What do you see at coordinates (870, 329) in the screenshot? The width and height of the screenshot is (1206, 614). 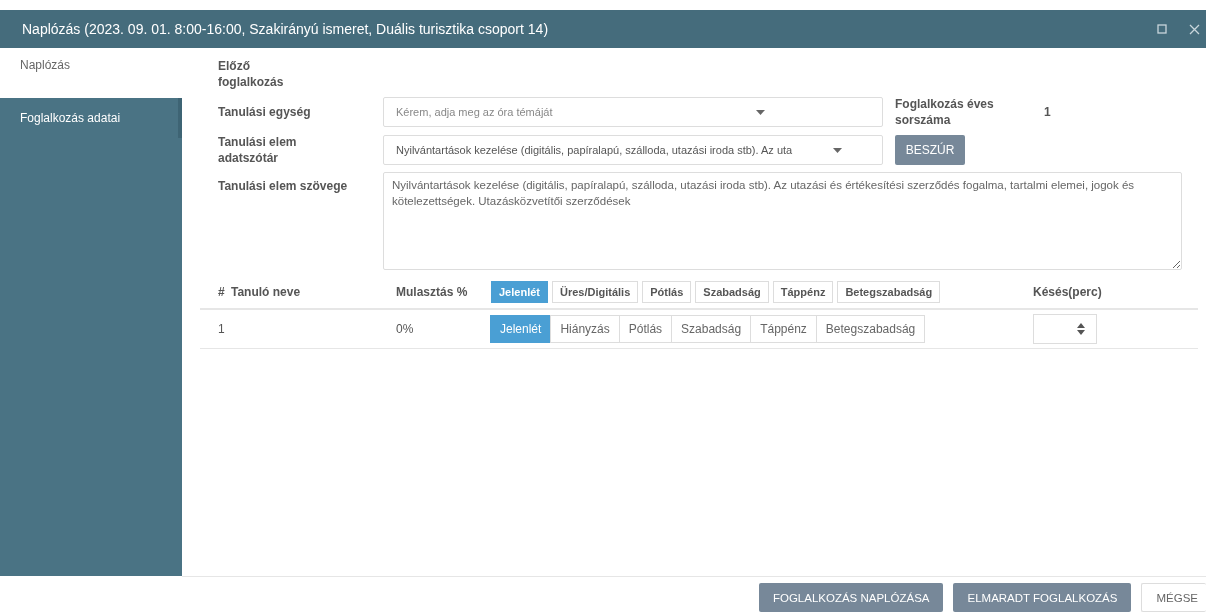 I see `status-button: Betegszabadság` at bounding box center [870, 329].